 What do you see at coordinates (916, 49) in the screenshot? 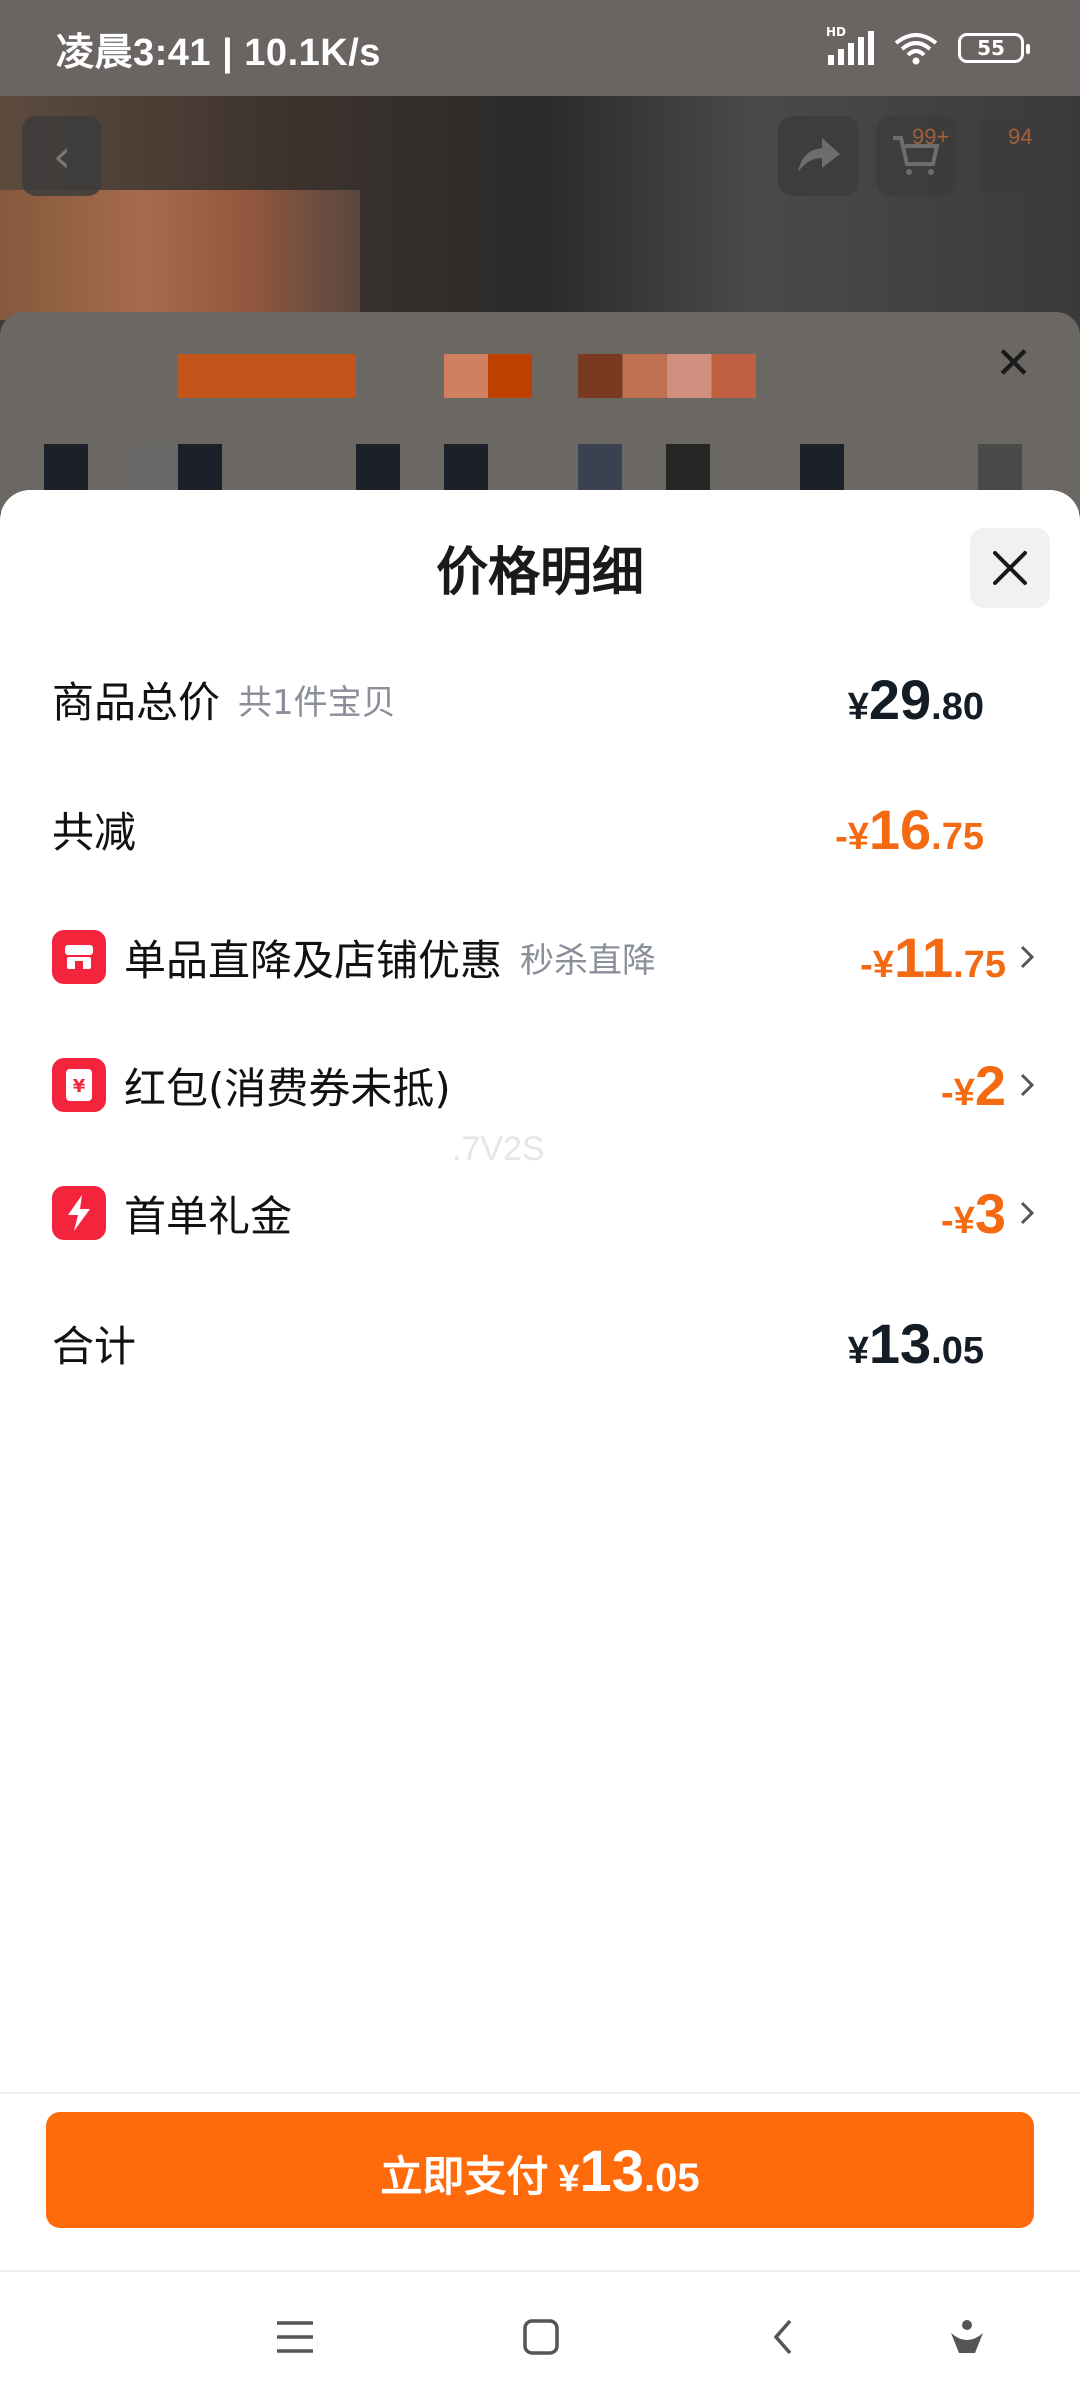
I see `wifi-icon` at bounding box center [916, 49].